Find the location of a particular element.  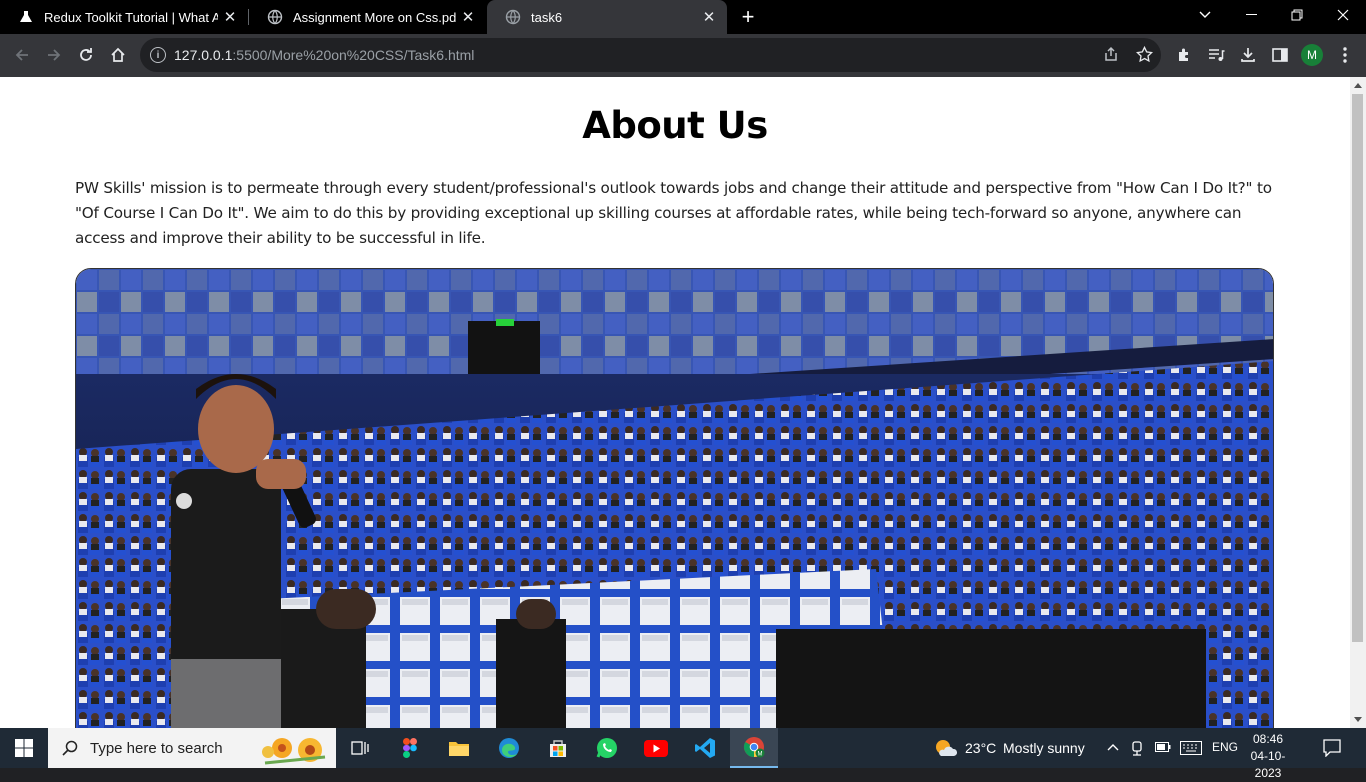

tab-title: Assignment More on Css.pdf is located at coordinates (374, 17).